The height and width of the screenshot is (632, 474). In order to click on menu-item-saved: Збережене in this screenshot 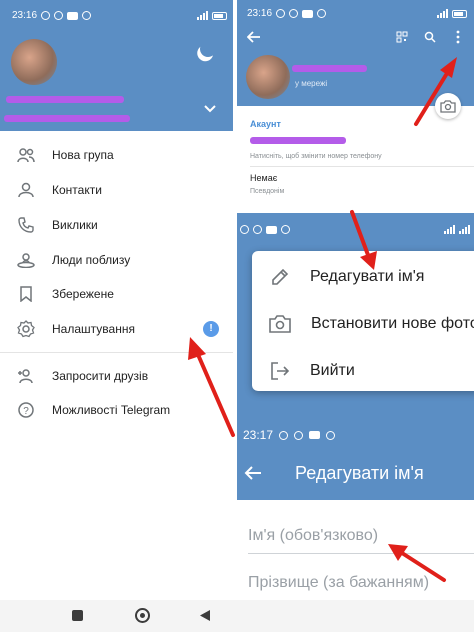, I will do `click(116, 294)`.